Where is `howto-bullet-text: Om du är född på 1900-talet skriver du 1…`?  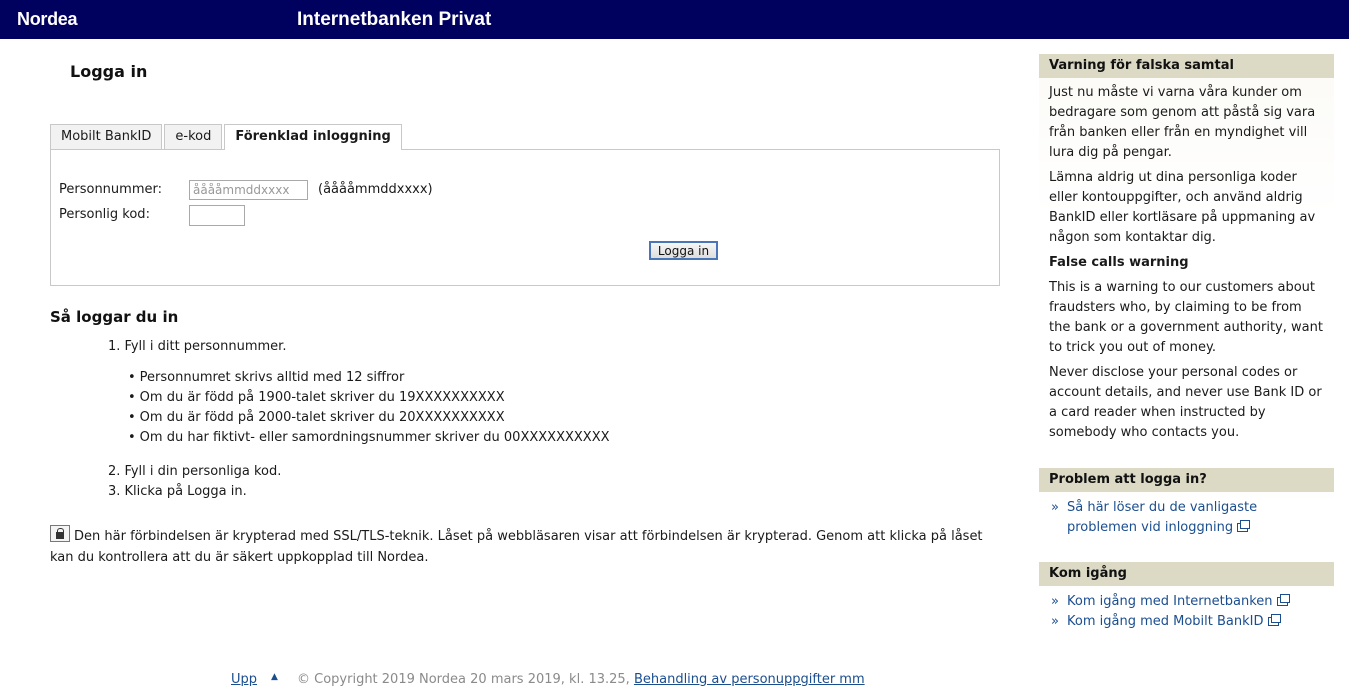 howto-bullet-text: Om du är född på 1900-talet skriver du 1… is located at coordinates (322, 397).